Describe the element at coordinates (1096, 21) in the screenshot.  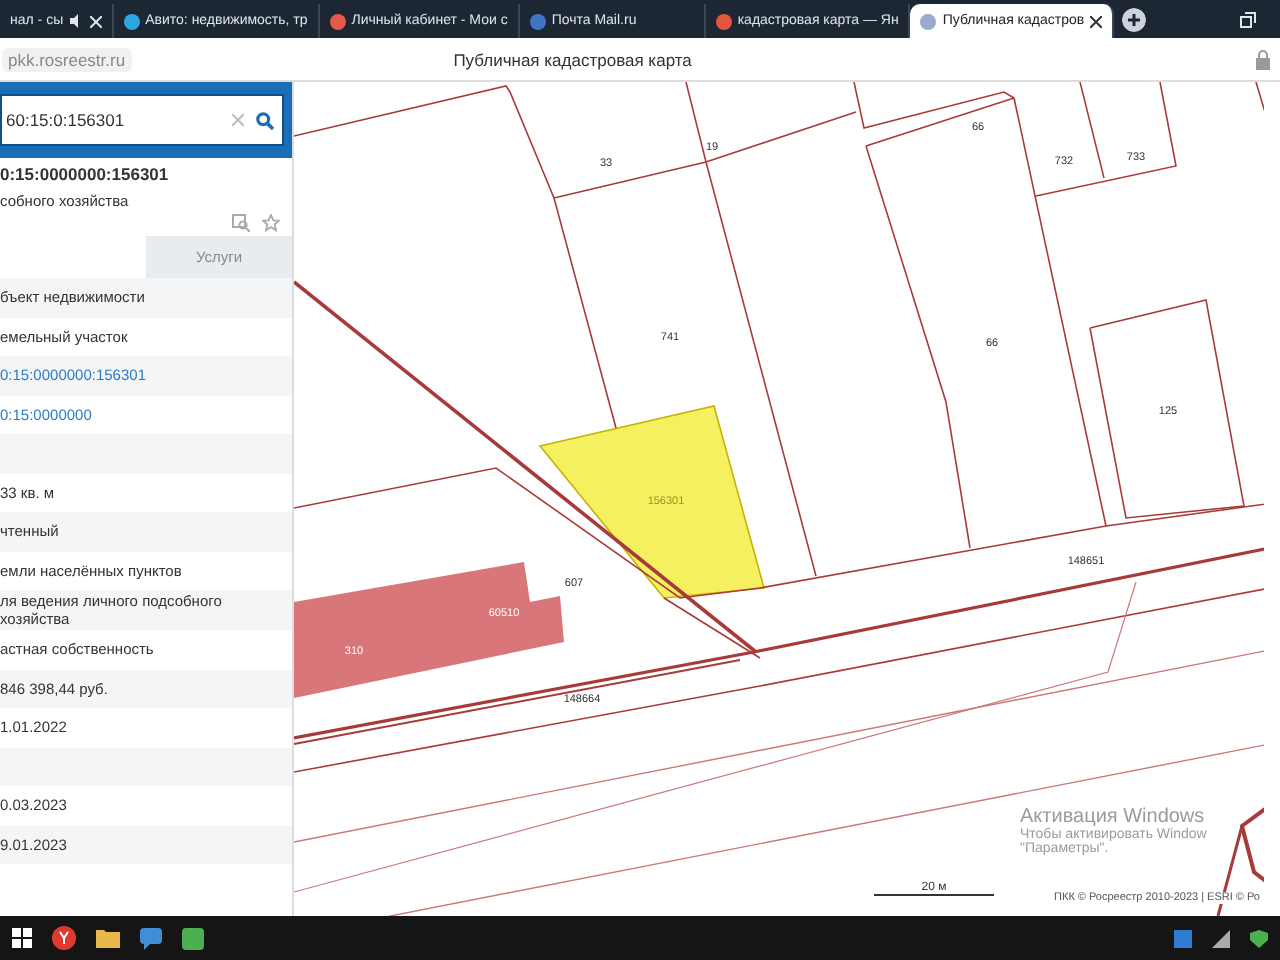
I see `close-icon` at that location.